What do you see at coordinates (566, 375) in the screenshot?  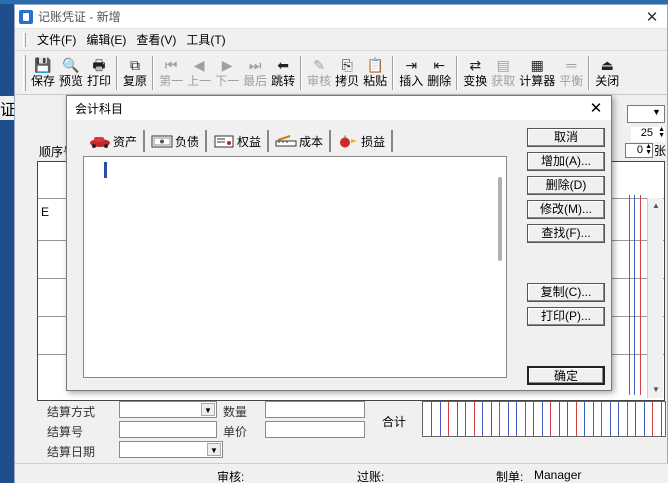 I see `ok-button: 确定` at bounding box center [566, 375].